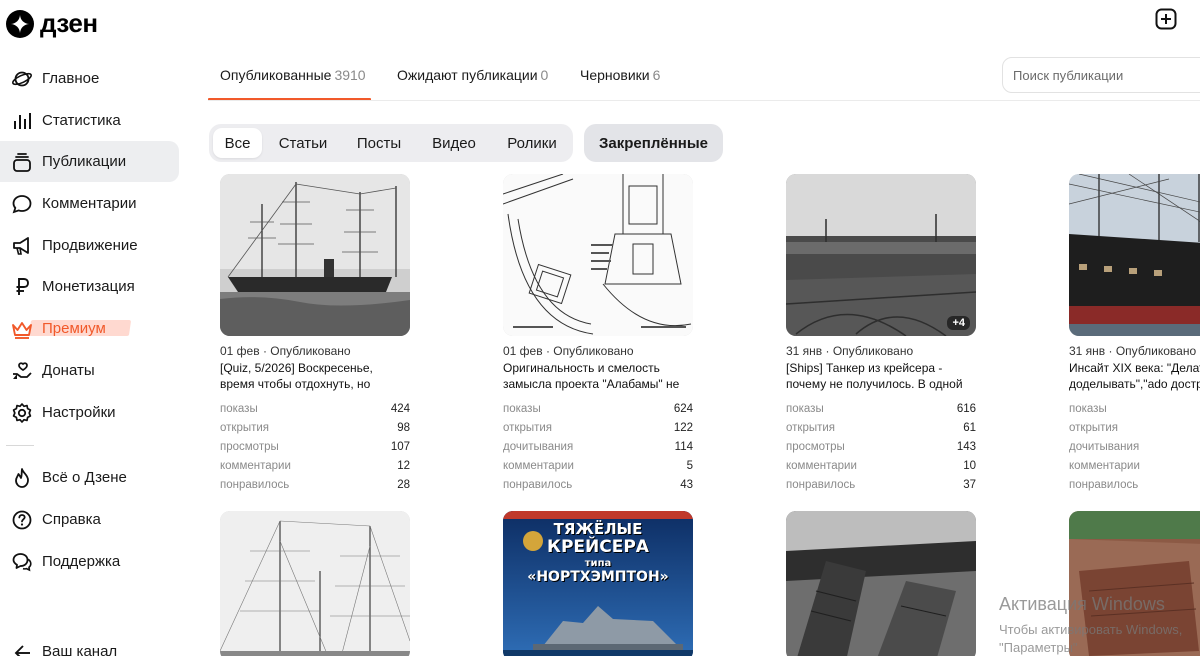  I want to click on sidebar-item-label: Продвижение, so click(90, 245).